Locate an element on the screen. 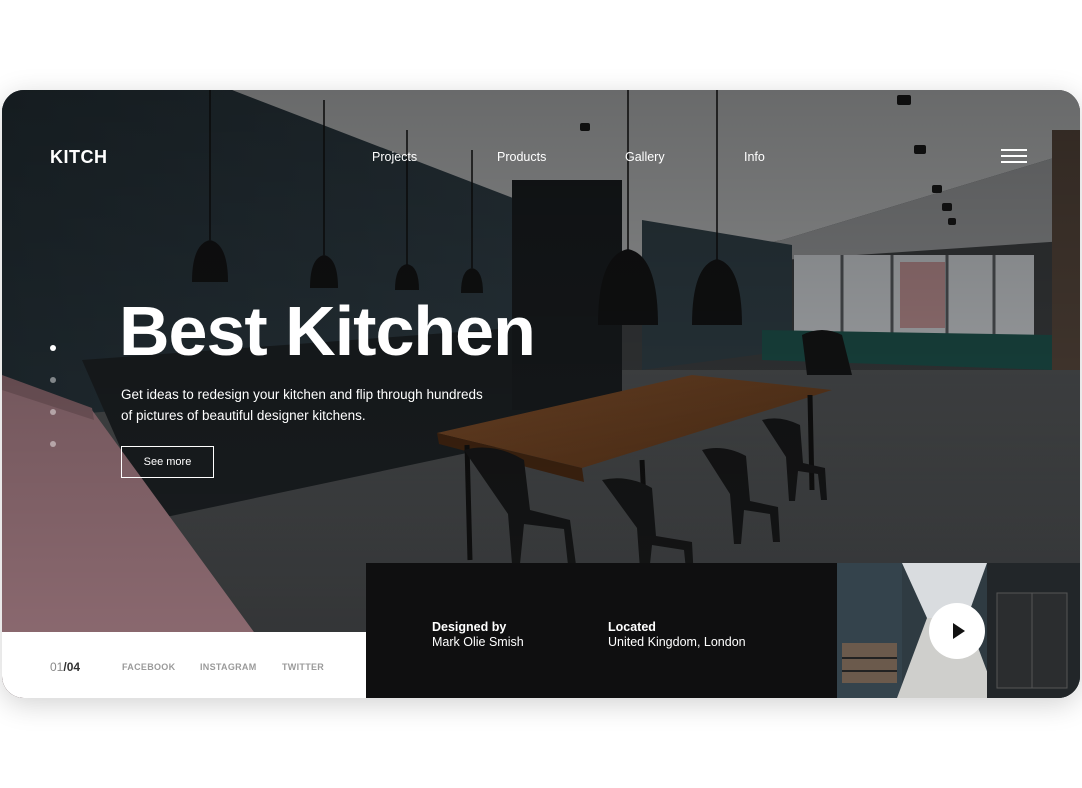  hero-title: Best Kitchen is located at coordinates (327, 331).